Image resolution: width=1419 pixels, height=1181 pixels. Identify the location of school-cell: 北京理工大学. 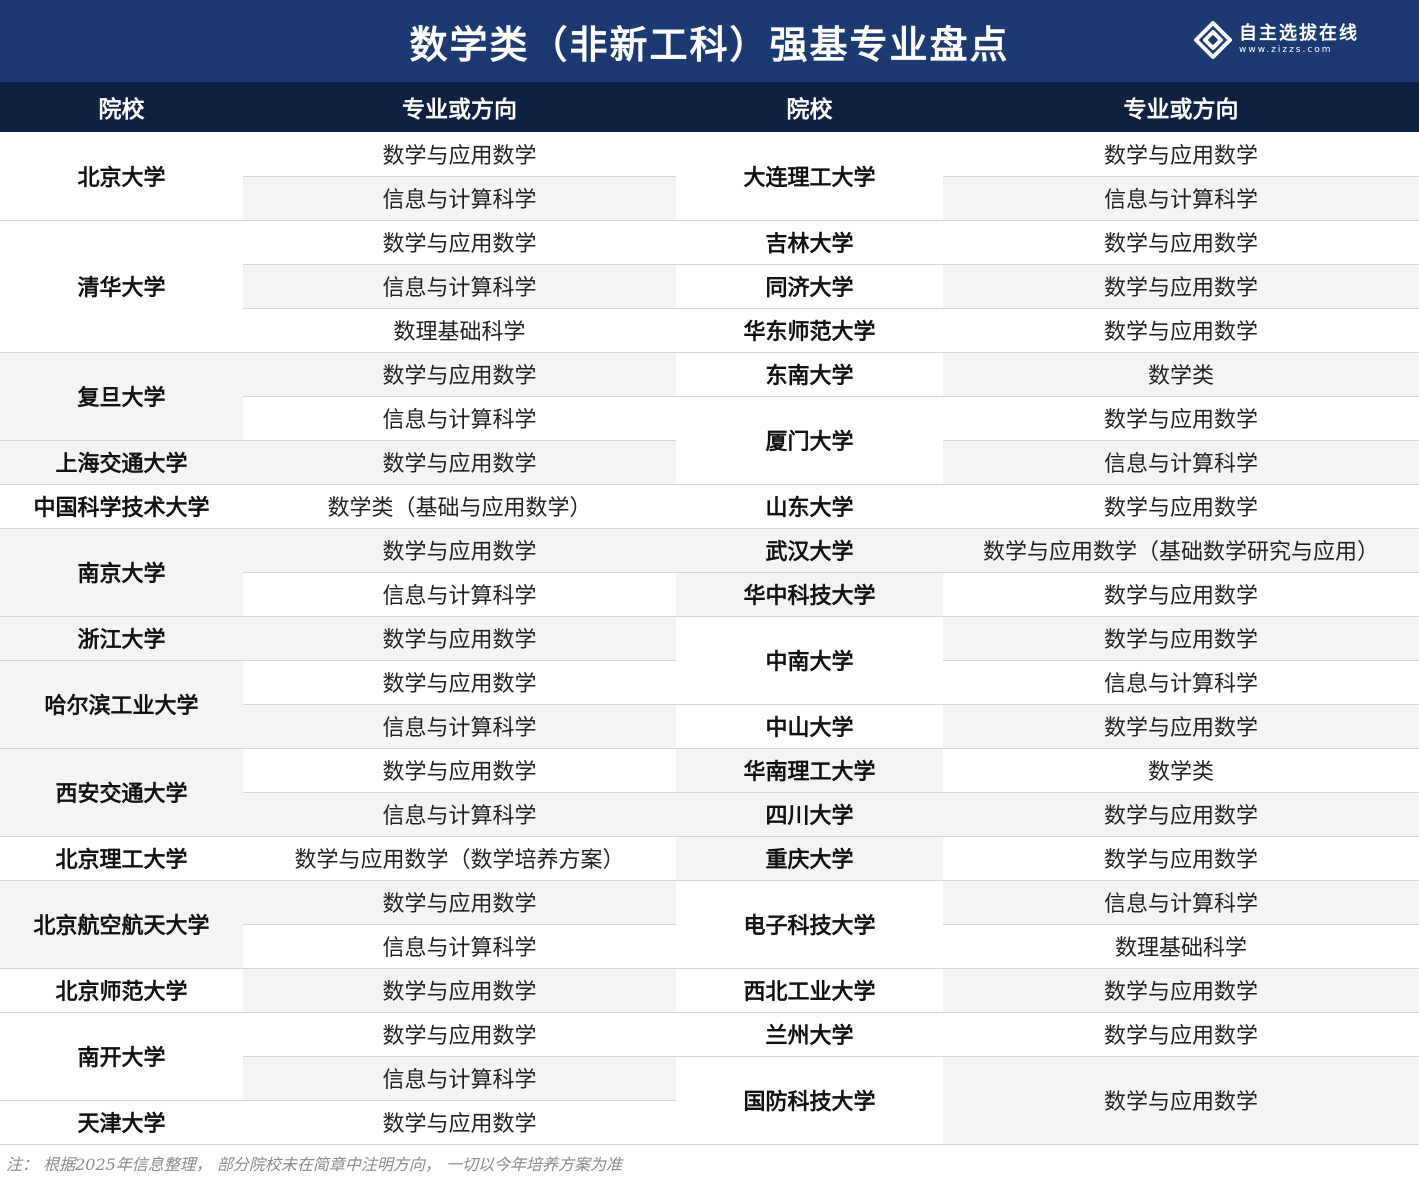
(121, 860).